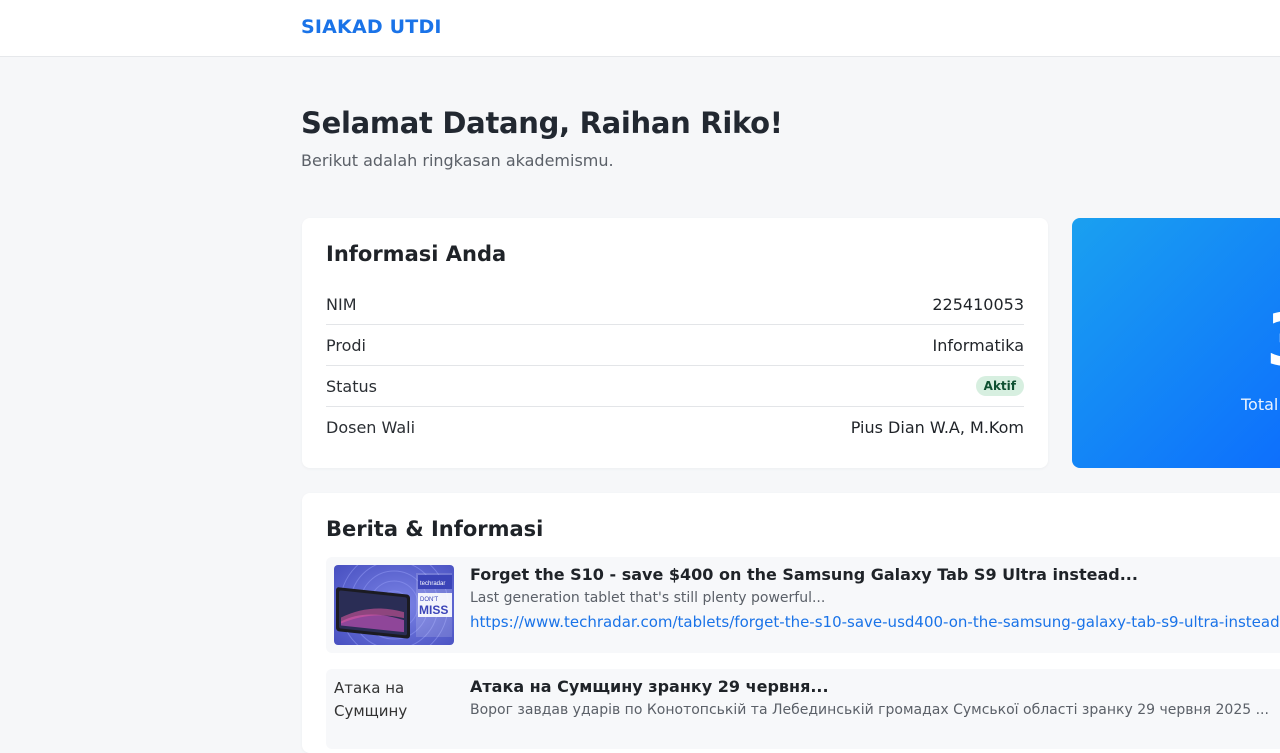 This screenshot has width=1280, height=753. I want to click on info-row-prodi: Prodi Informatika, so click(675, 345).